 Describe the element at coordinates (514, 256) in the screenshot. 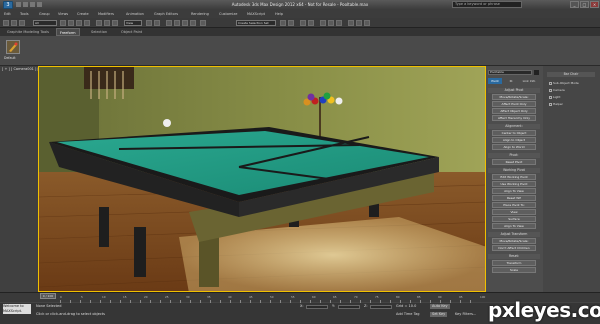

I see `rollout-header: Reset:` at that location.